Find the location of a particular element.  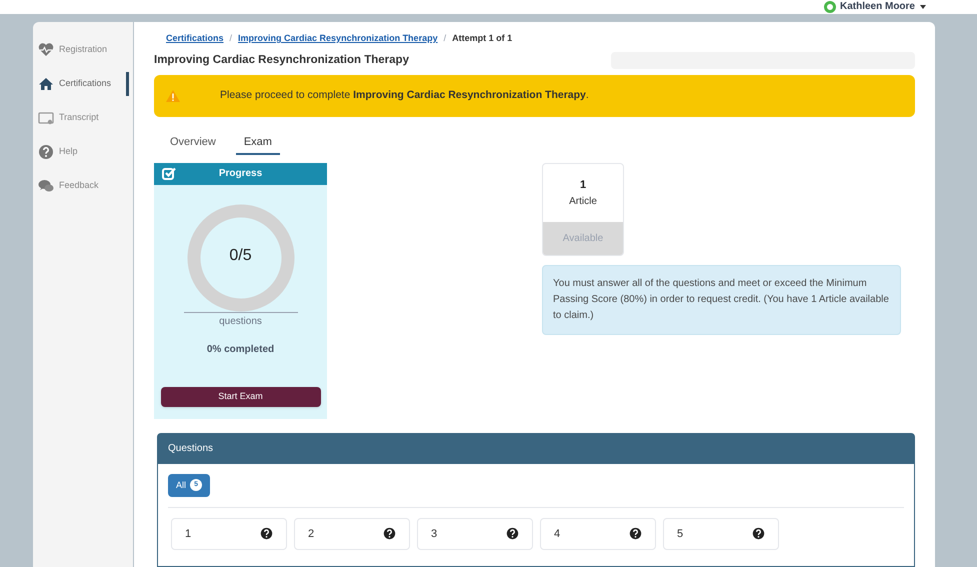

alert-message: Please proceed to complete Improving Cardiac Resynchronization Therapy. is located at coordinates (404, 95).